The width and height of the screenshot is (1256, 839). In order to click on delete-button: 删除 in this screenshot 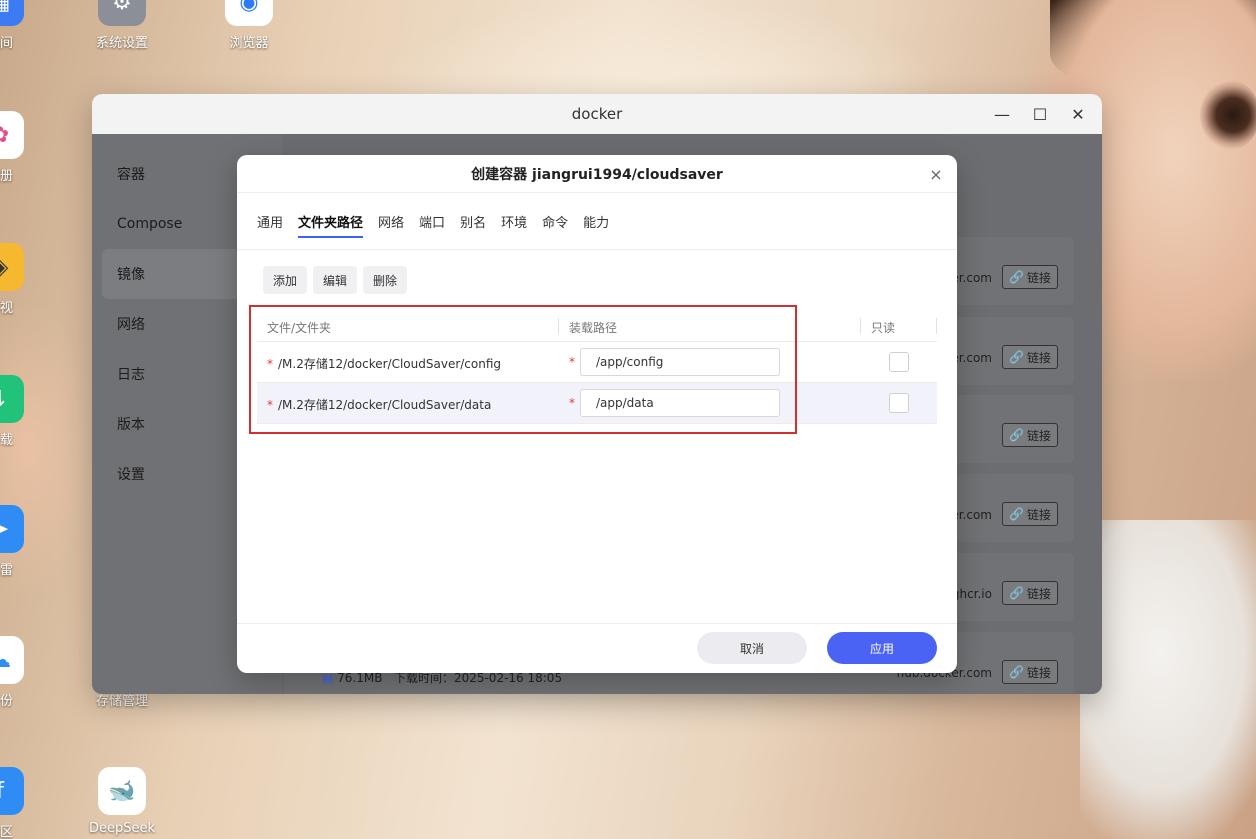, I will do `click(385, 280)`.